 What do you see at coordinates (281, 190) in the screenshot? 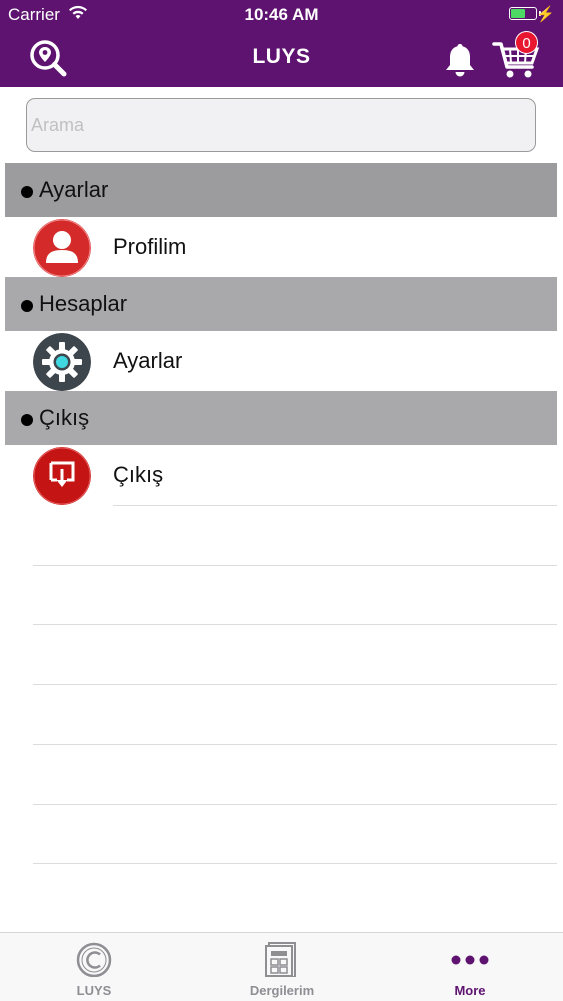
I see `section-header-ayarlar: Ayarlar` at bounding box center [281, 190].